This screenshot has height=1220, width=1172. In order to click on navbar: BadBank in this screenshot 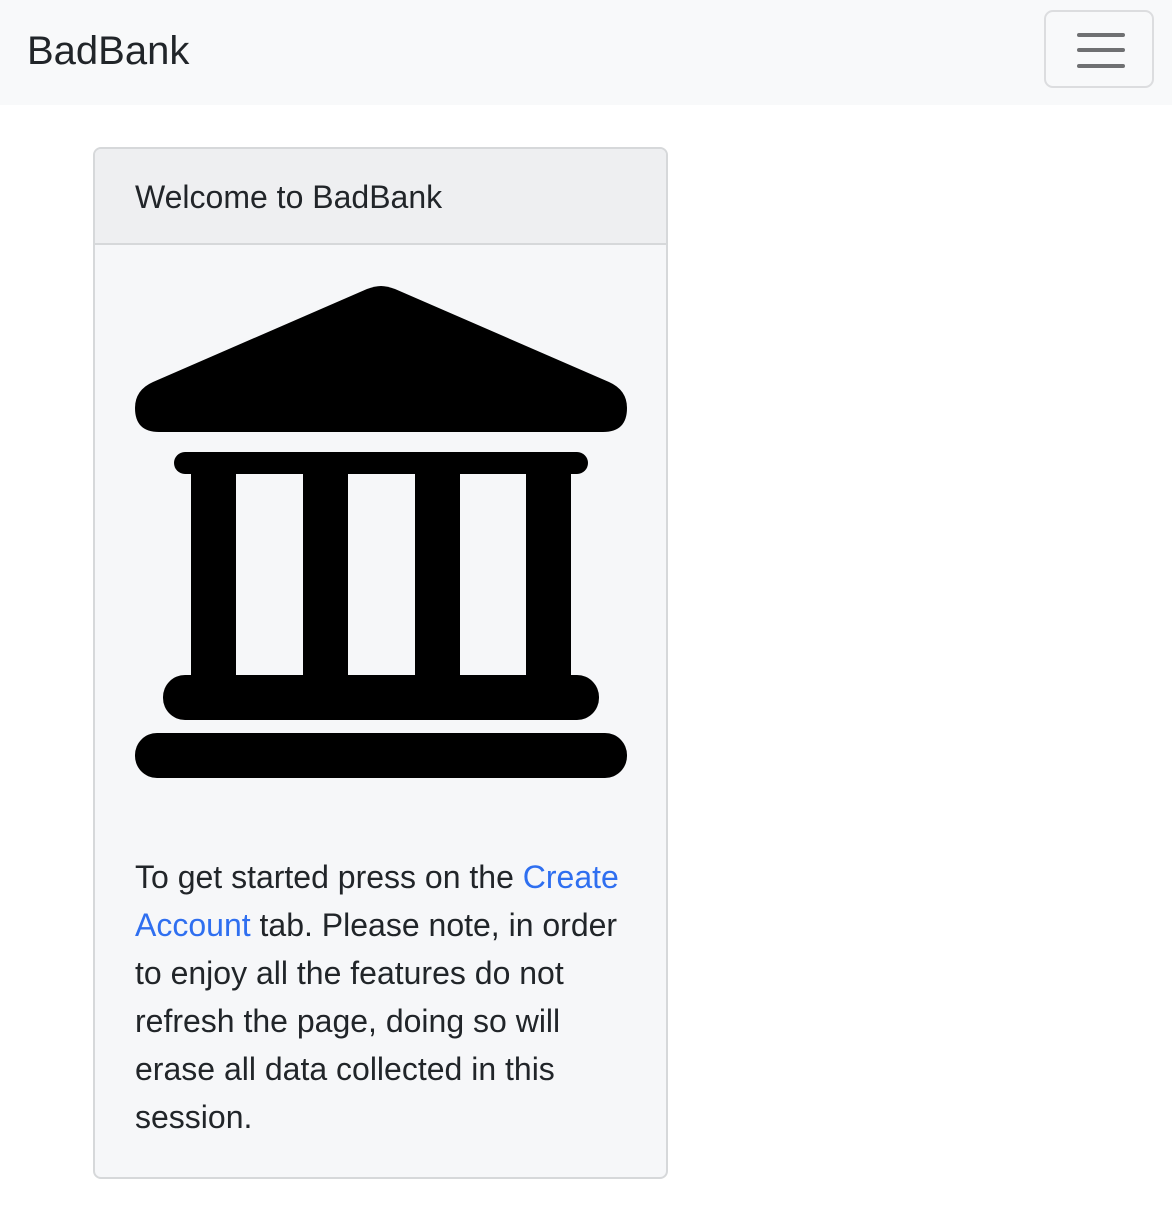, I will do `click(586, 52)`.